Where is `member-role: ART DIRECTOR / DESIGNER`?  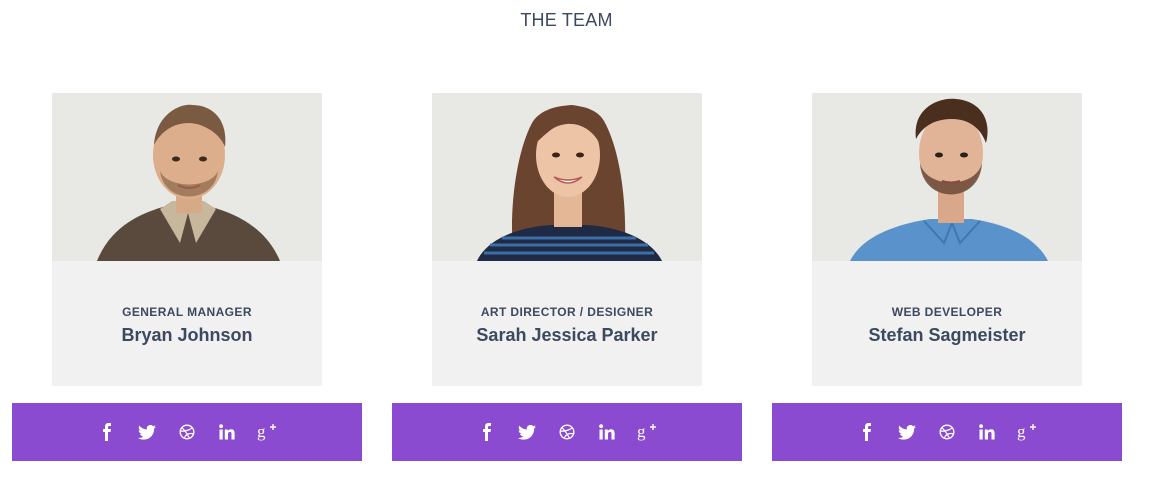
member-role: ART DIRECTOR / DESIGNER is located at coordinates (567, 312).